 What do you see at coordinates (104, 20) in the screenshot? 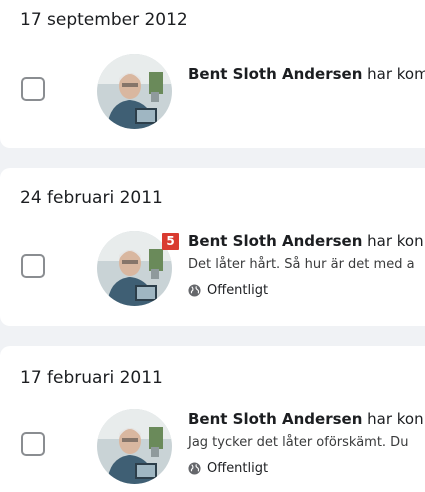
I see `activity-date: 17 september 2012` at bounding box center [104, 20].